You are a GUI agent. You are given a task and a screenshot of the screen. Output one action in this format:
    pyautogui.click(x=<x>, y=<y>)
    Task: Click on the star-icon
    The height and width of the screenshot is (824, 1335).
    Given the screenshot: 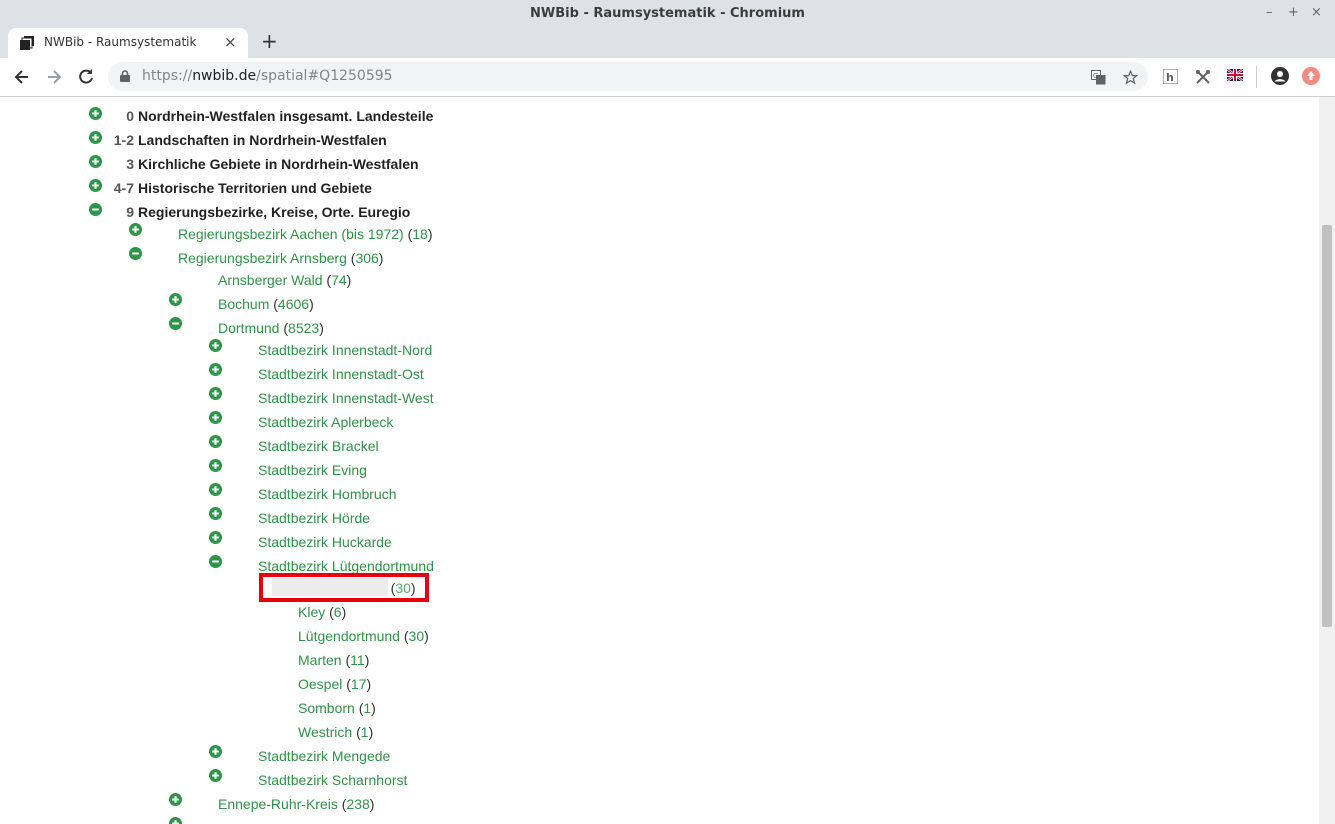 What is the action you would take?
    pyautogui.click(x=1130, y=77)
    